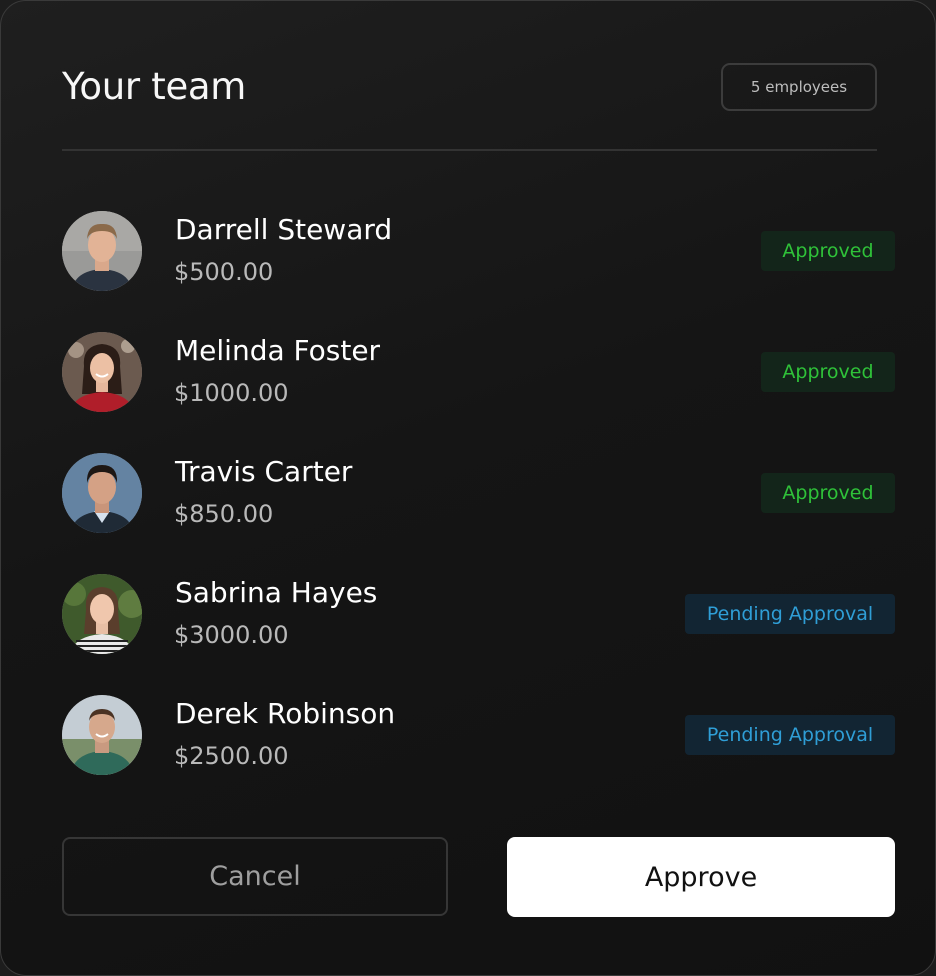  I want to click on cancel-button: Cancel, so click(255, 876).